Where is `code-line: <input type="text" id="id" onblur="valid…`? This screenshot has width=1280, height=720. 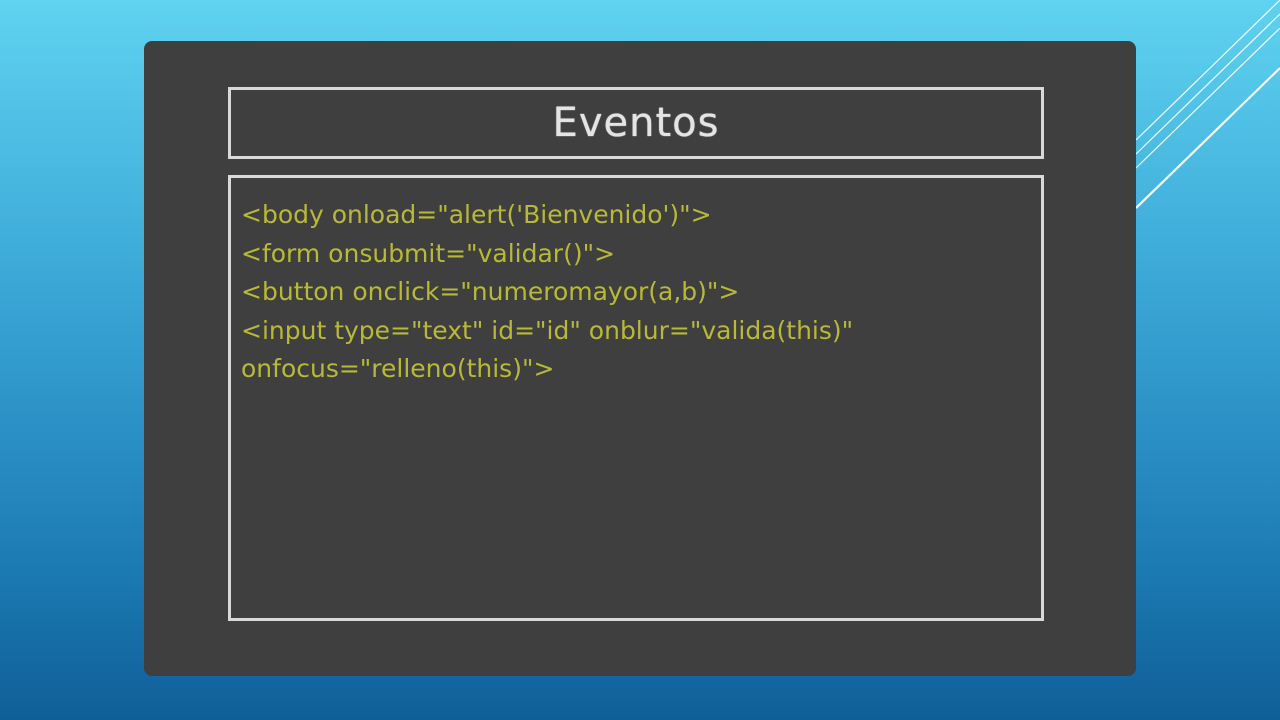 code-line: <input type="text" id="id" onblur="valid… is located at coordinates (547, 330).